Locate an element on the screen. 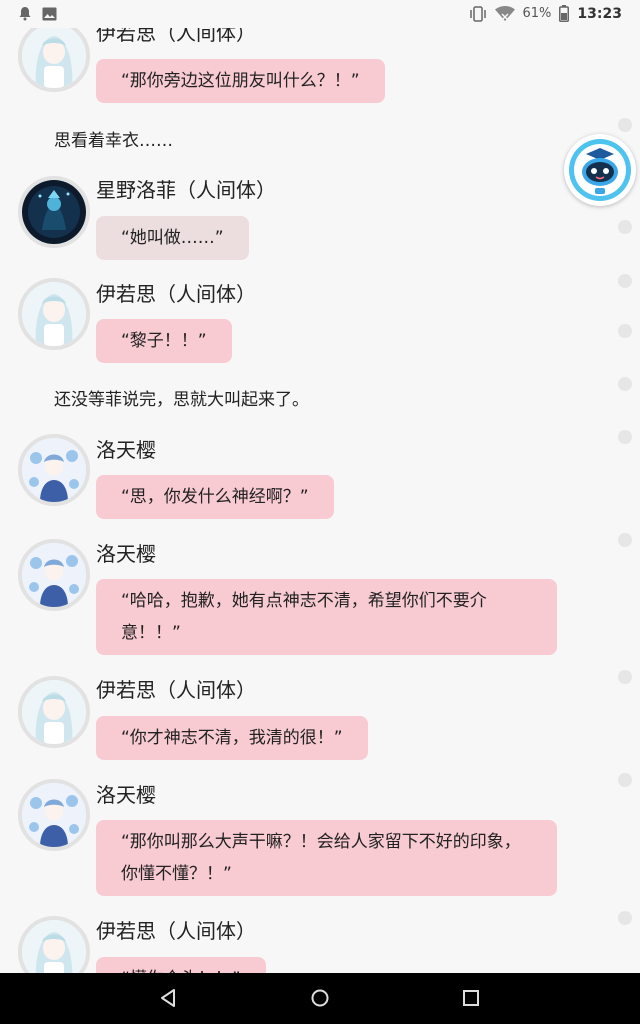 This screenshot has height=1024, width=640. robot-assistant-button is located at coordinates (600, 170).